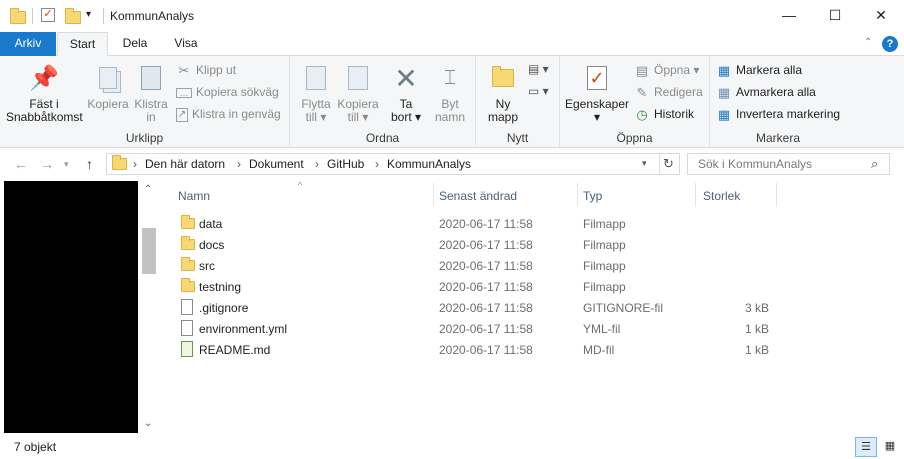  I want to click on tab-arkiv: Arkiv, so click(28, 44).